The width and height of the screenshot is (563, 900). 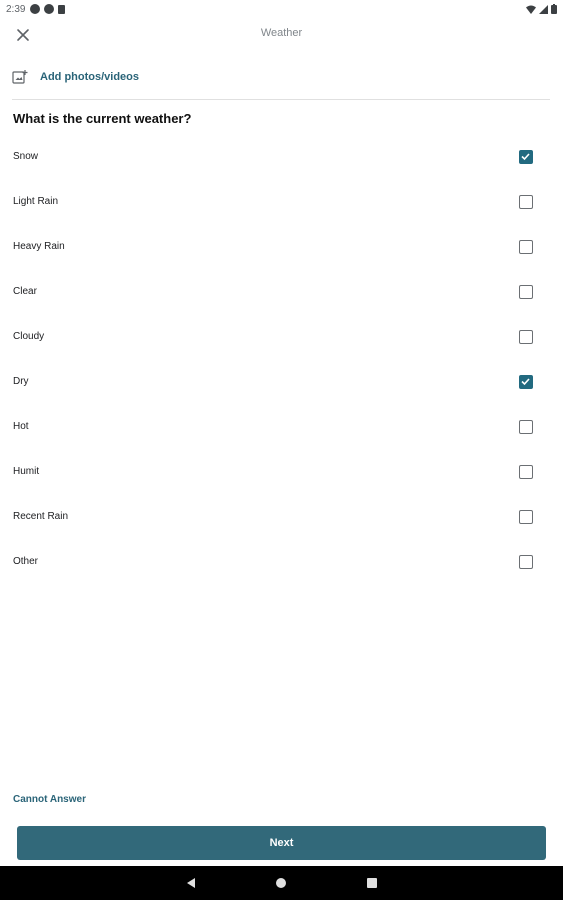 What do you see at coordinates (25, 291) in the screenshot?
I see `option-label: Clear` at bounding box center [25, 291].